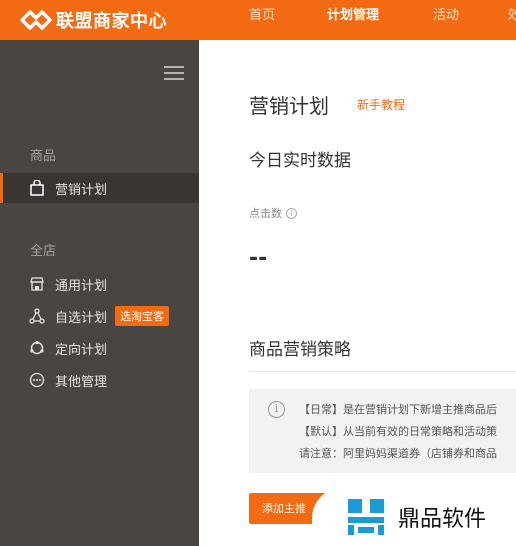 The height and width of the screenshot is (546, 516). I want to click on menu-toggle-icon, so click(174, 73).